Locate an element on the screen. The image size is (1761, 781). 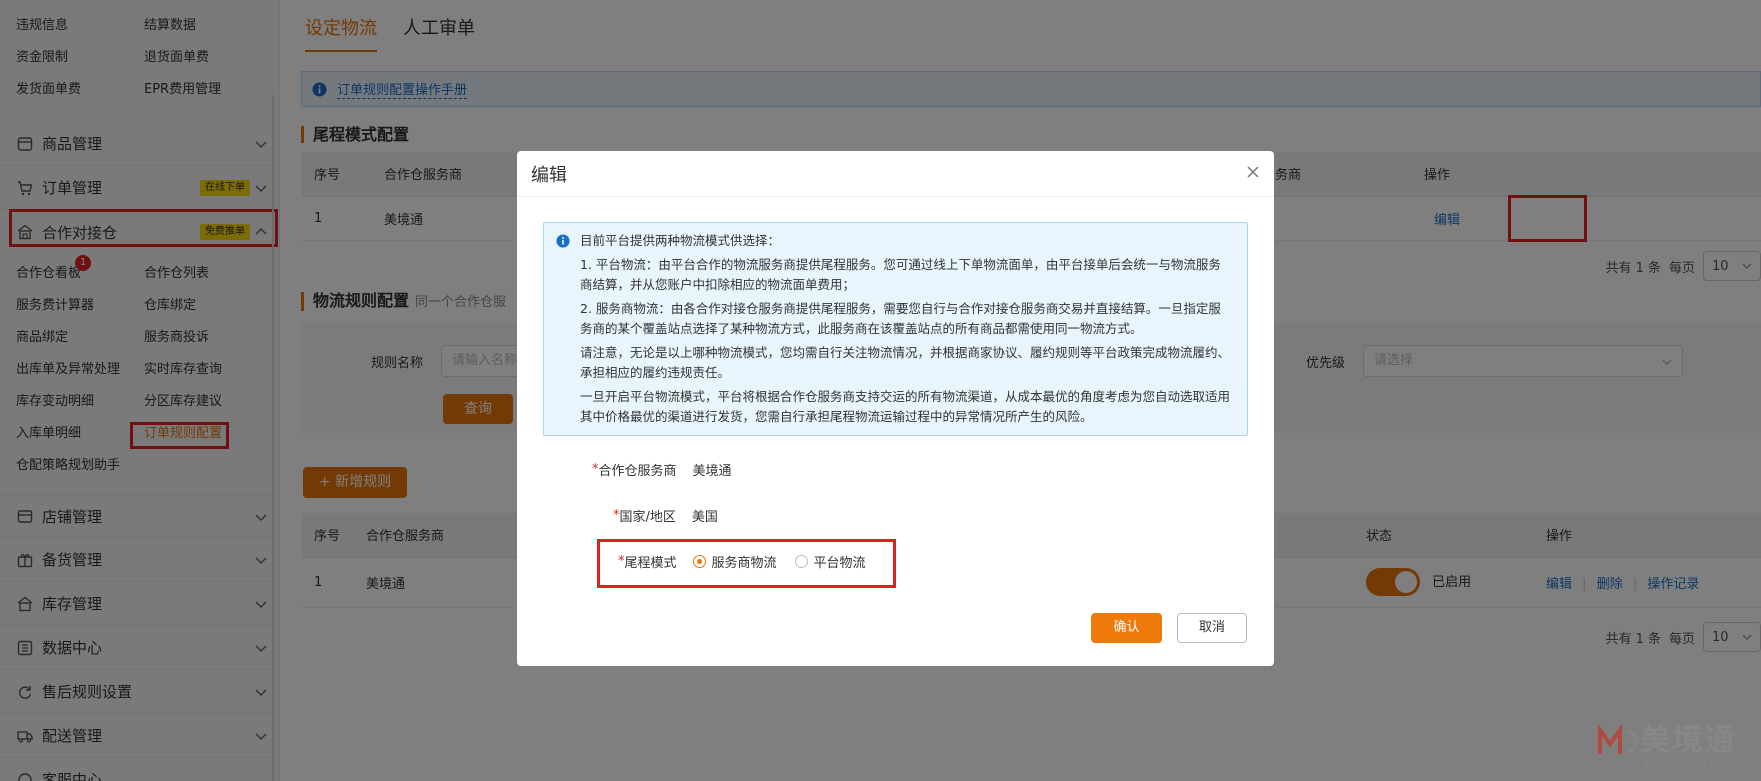
brand-name: 美境通 is located at coordinates (1688, 740).